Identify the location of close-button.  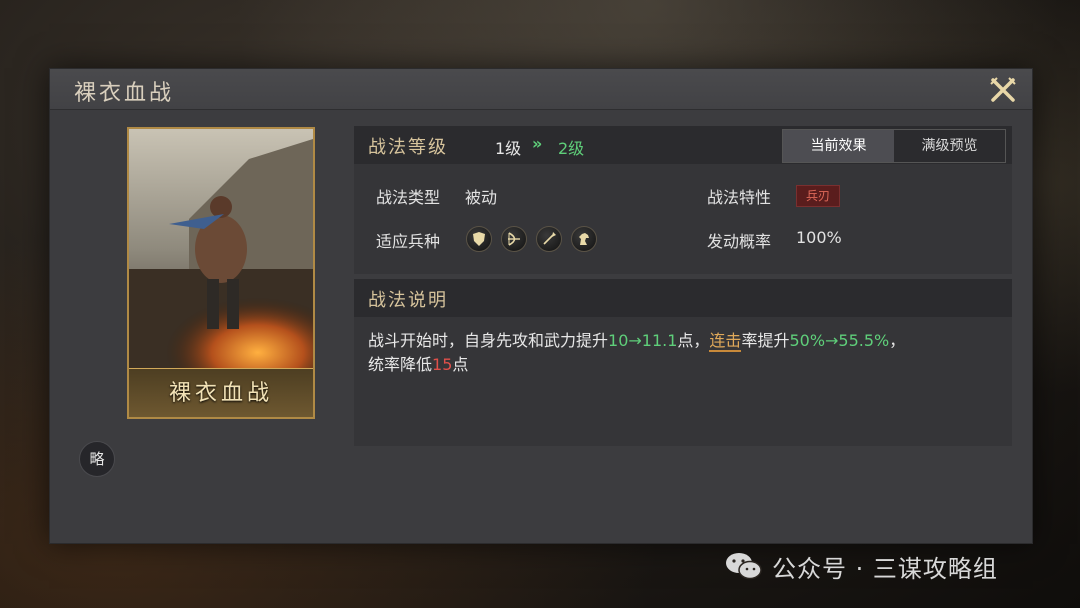
(1003, 90).